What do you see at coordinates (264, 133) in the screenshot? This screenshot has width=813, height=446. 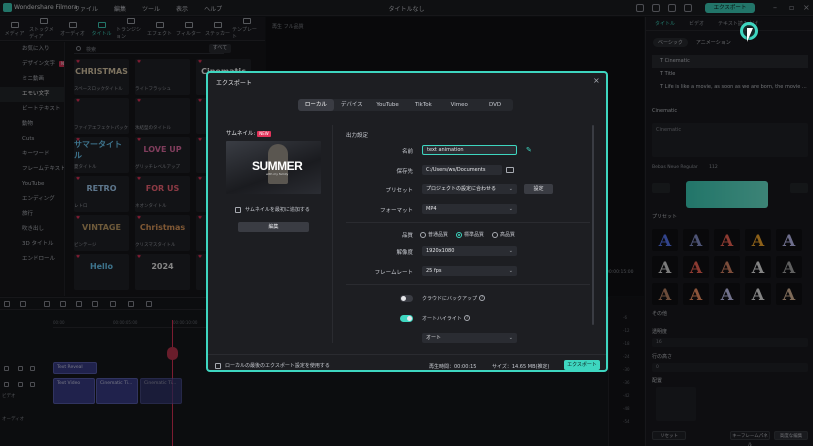 I see `new-badge: NEW` at bounding box center [264, 133].